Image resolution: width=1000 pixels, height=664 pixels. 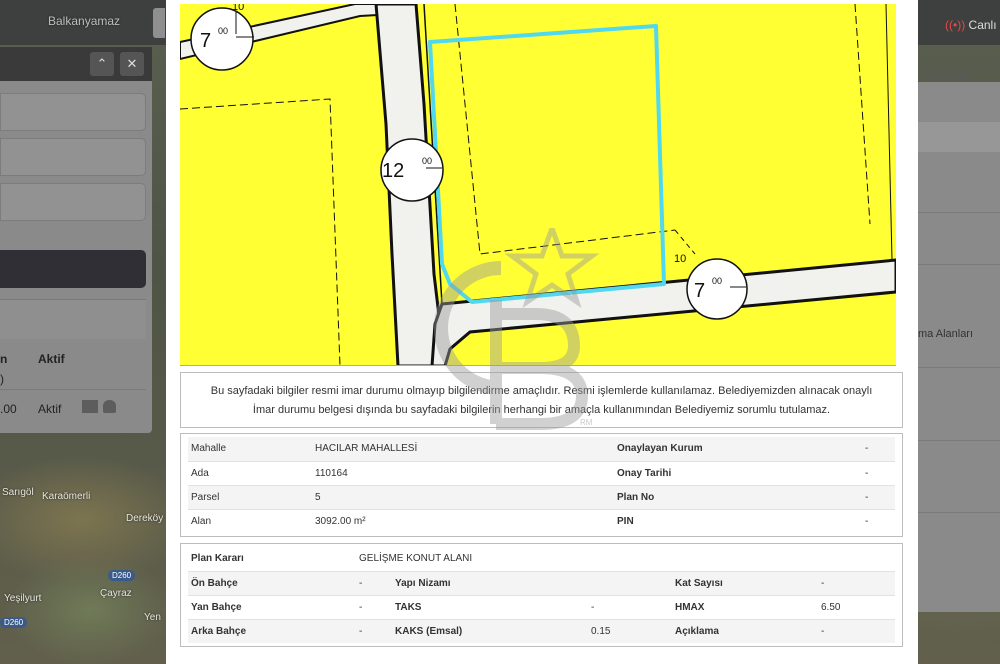 I want to click on left-side-panel: ⌃ ✕ n Aktif ) .00 Aktif, so click(x=76, y=240).